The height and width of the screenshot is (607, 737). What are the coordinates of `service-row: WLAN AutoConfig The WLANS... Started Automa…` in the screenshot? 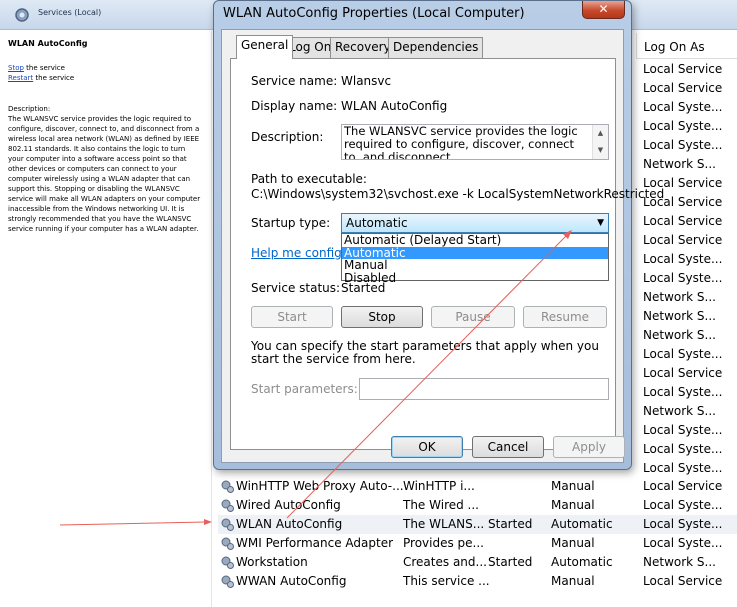 It's located at (477, 524).